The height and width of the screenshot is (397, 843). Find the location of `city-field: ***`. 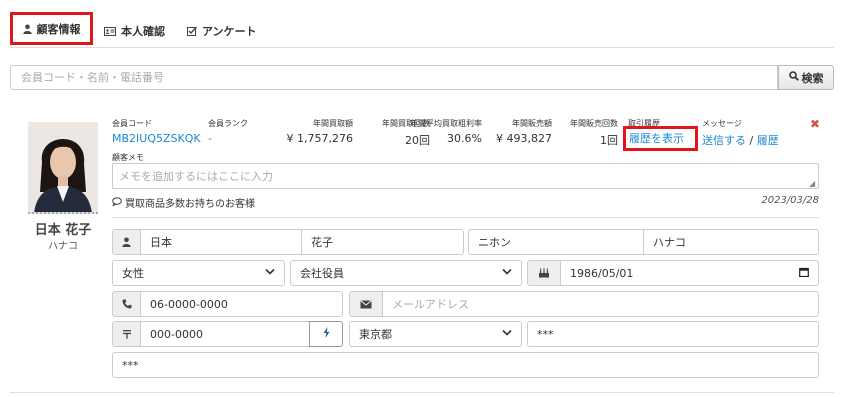

city-field: *** is located at coordinates (673, 334).